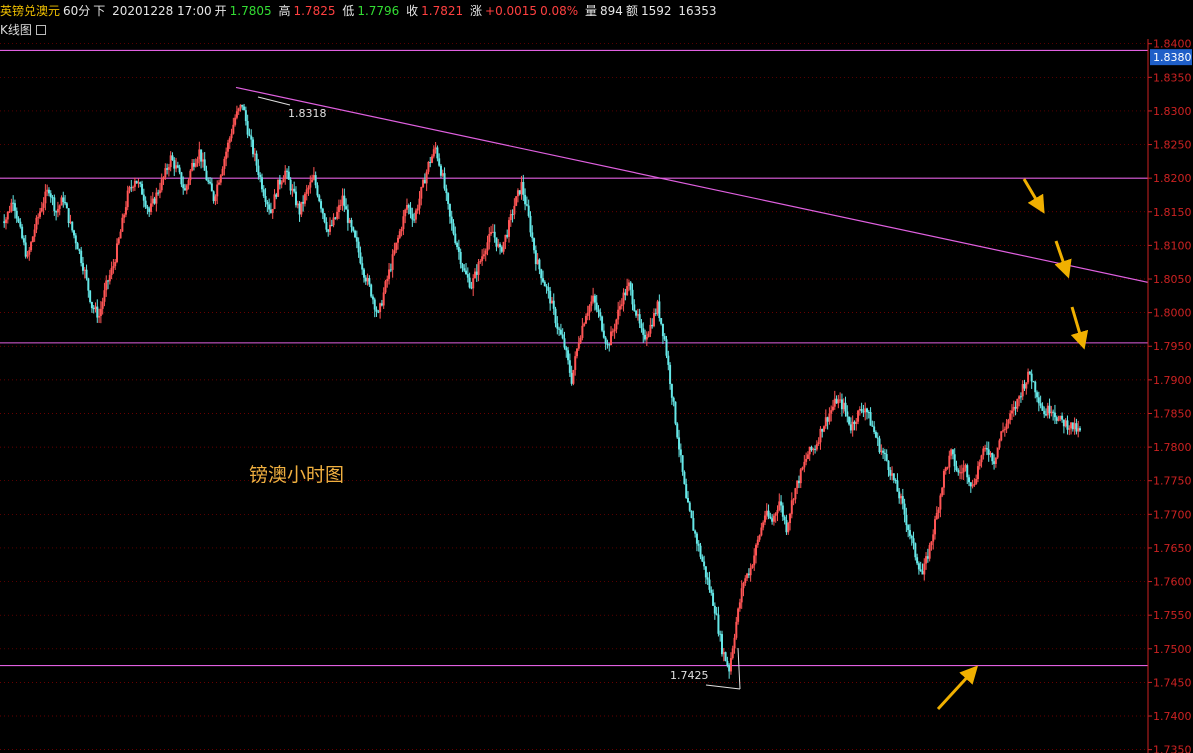  What do you see at coordinates (16, 30) in the screenshot?
I see `kline-label: K线图` at bounding box center [16, 30].